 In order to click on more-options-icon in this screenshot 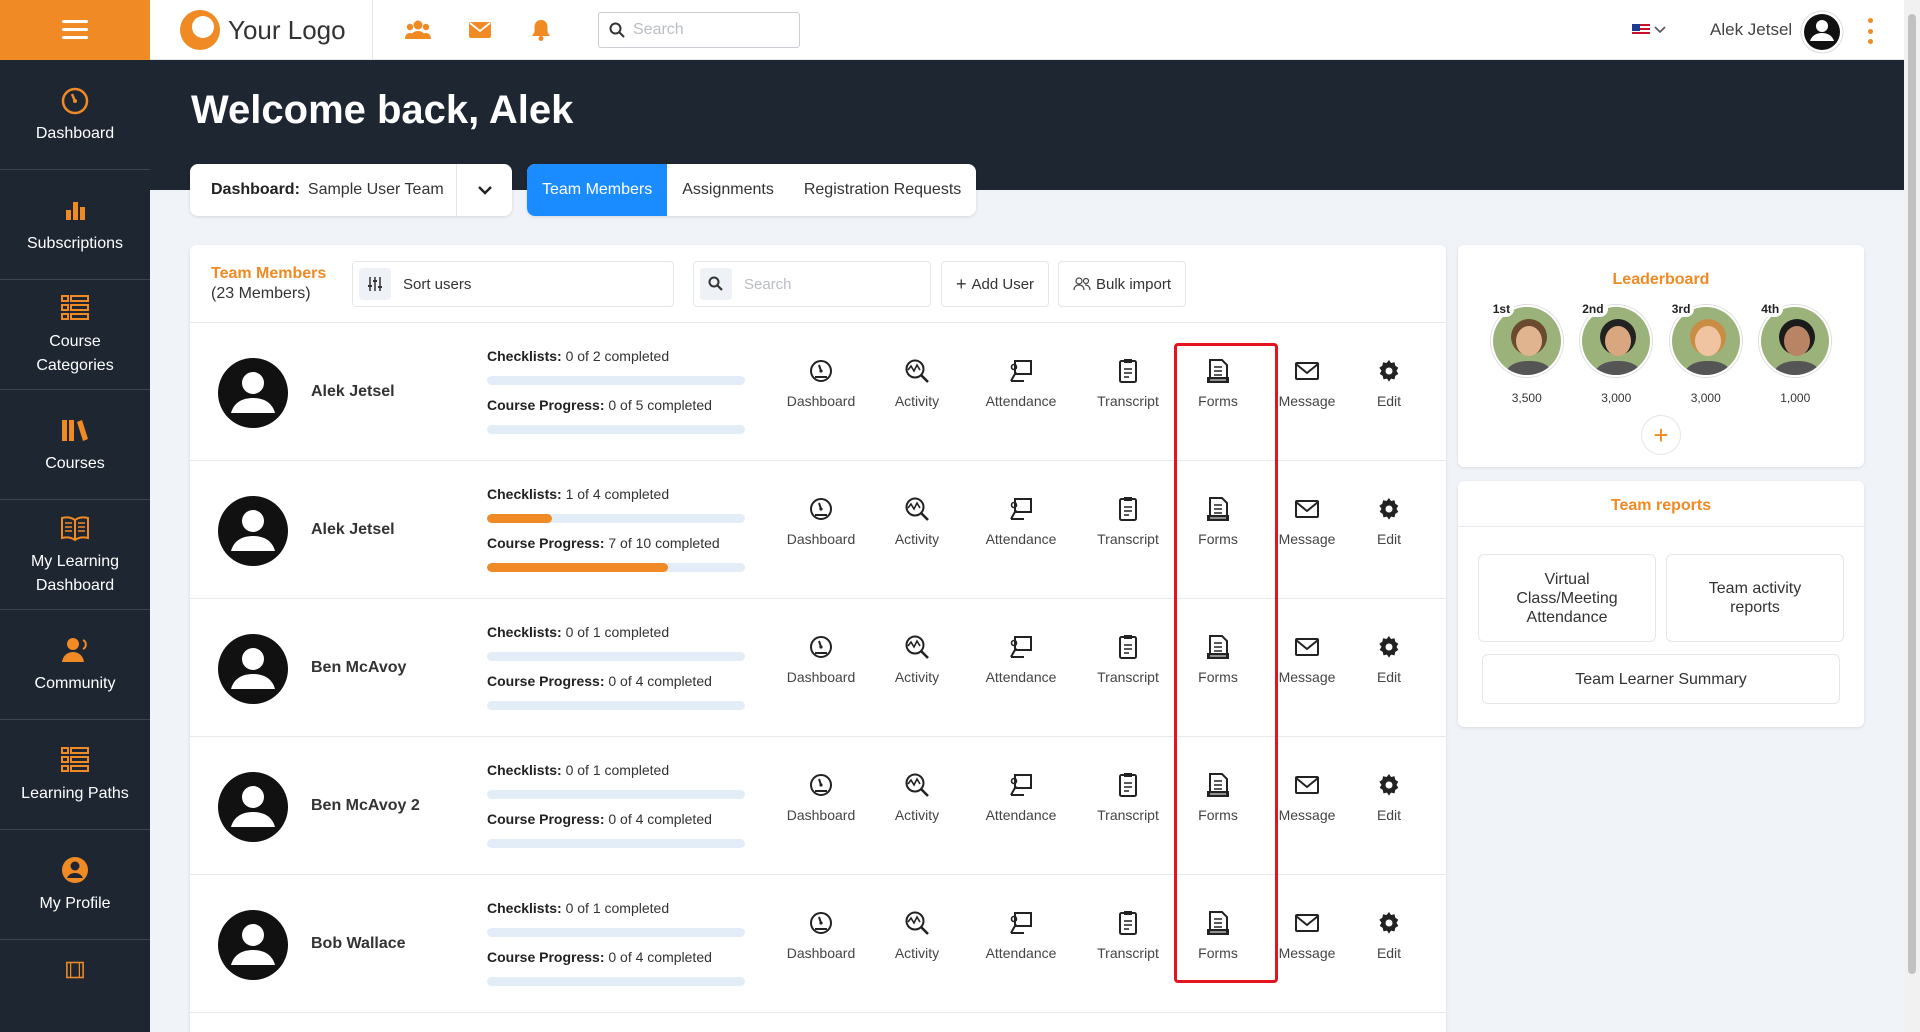, I will do `click(1870, 31)`.